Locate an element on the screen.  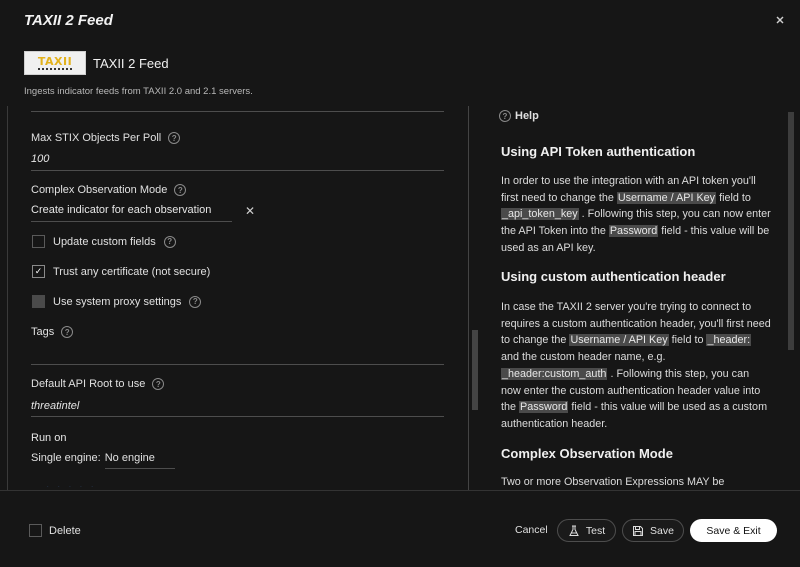
update-custom-fields-checkbox is located at coordinates (38, 241).